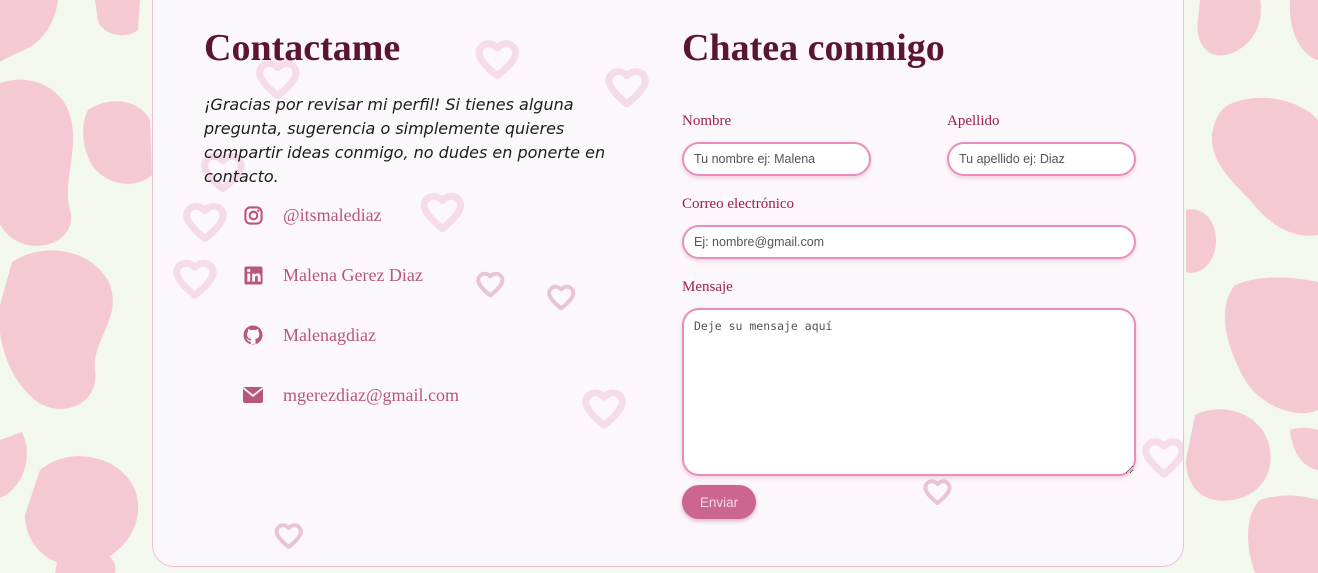 The image size is (1318, 573). Describe the element at coordinates (1041, 159) in the screenshot. I see `apellido-input` at that location.